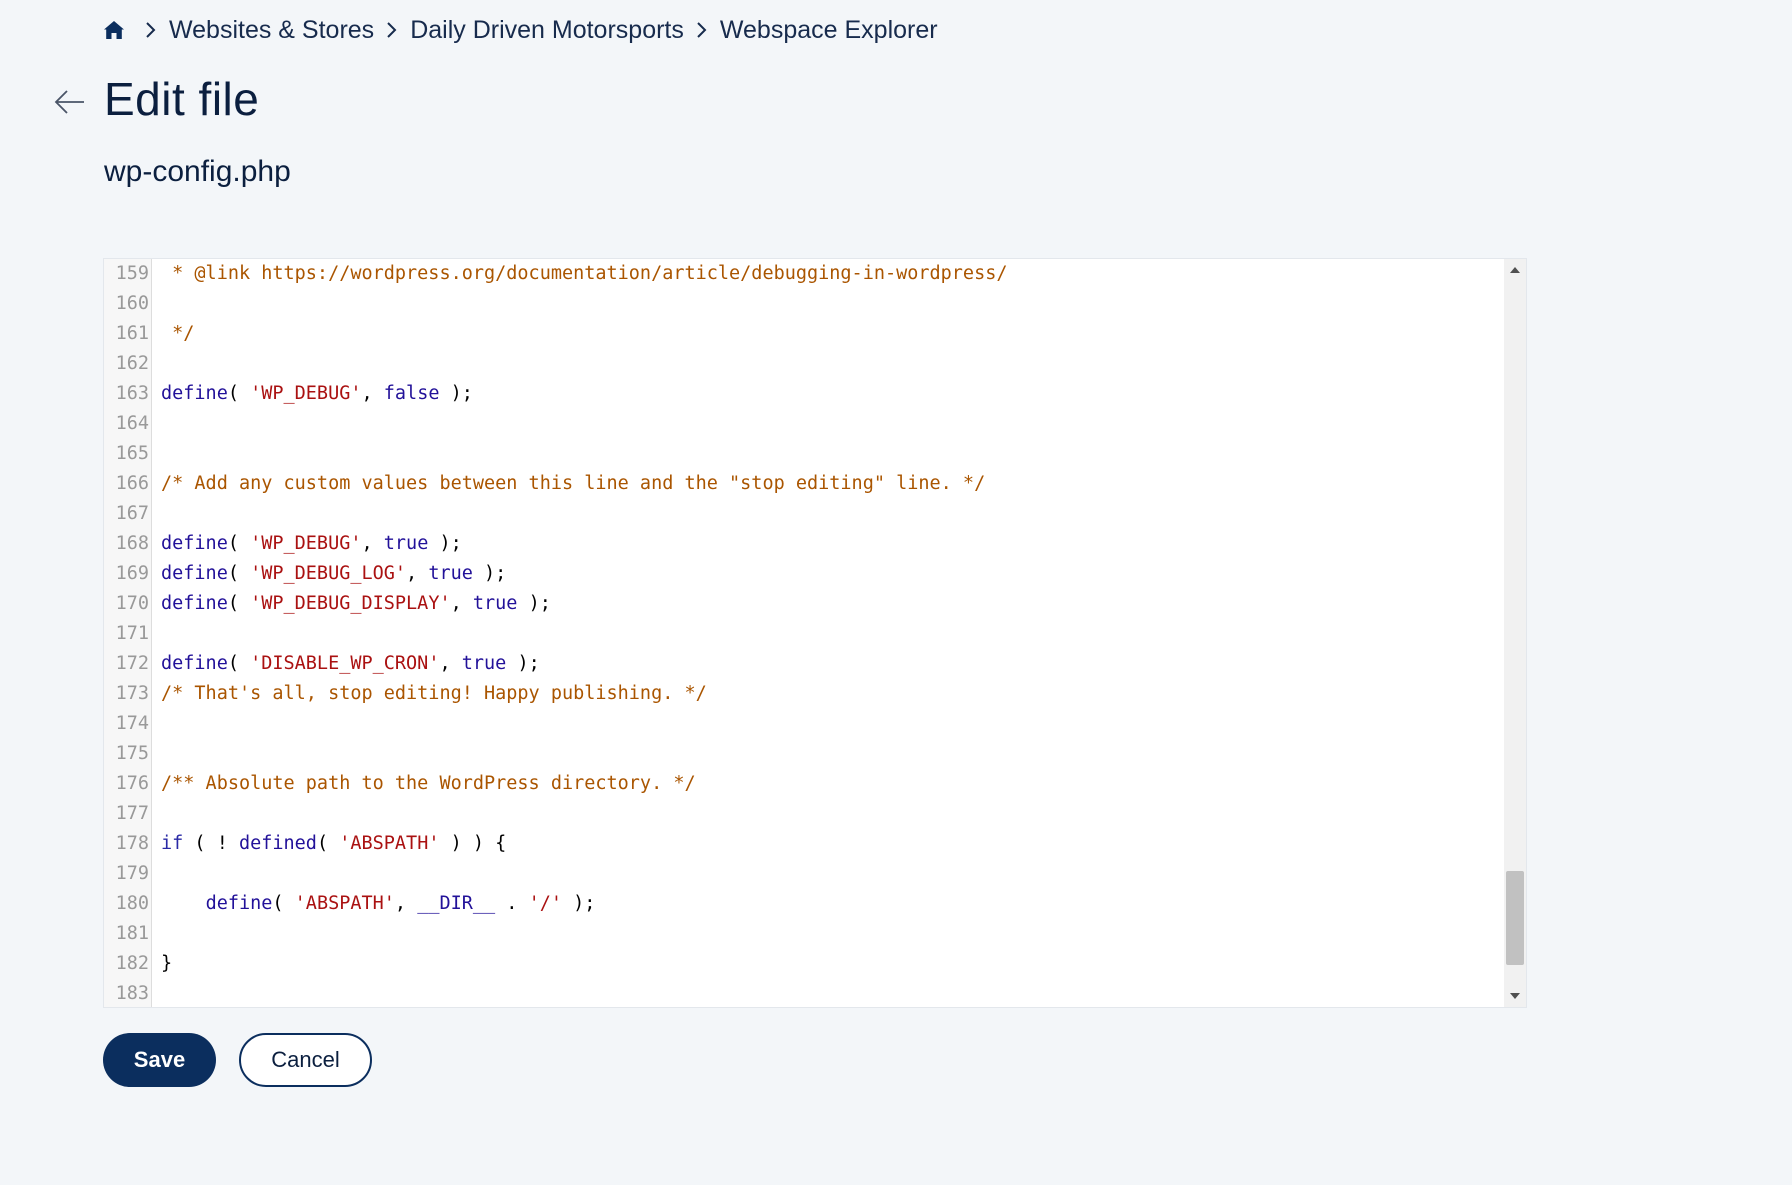  What do you see at coordinates (804, 934) in the screenshot?
I see `code-line: 181` at bounding box center [804, 934].